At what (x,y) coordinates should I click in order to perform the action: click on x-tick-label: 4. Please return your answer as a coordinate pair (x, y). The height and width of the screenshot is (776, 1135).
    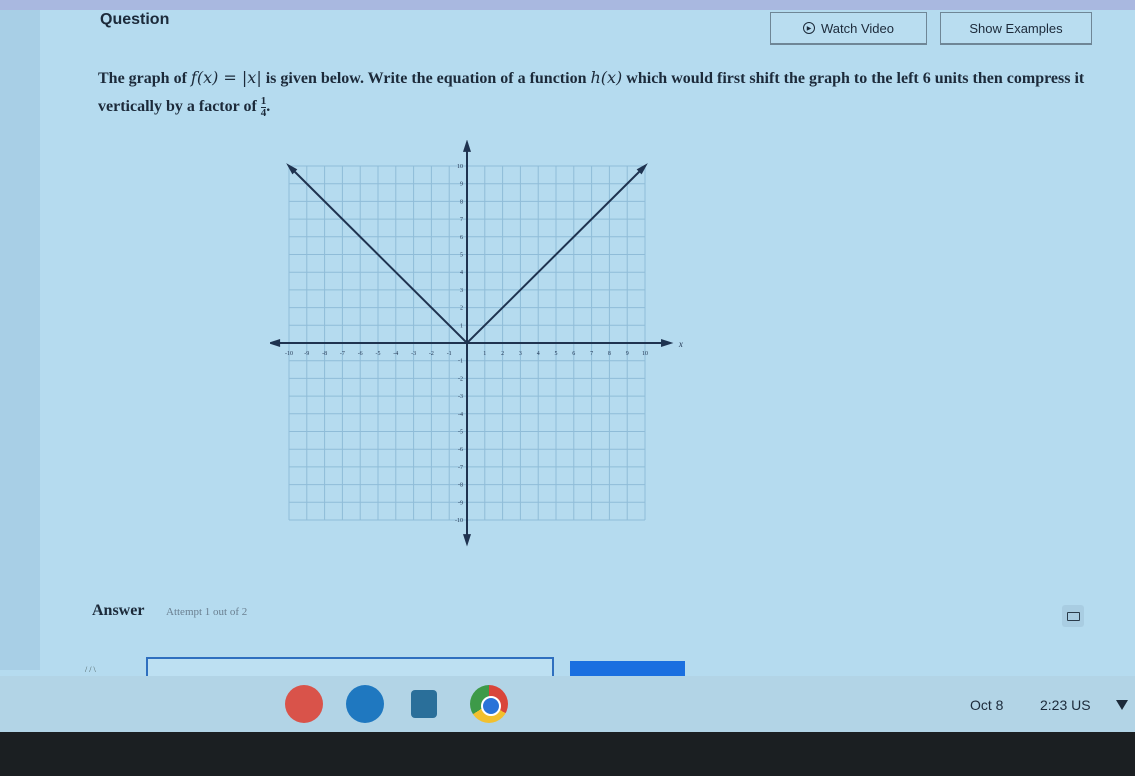
    Looking at the image, I should click on (538, 354).